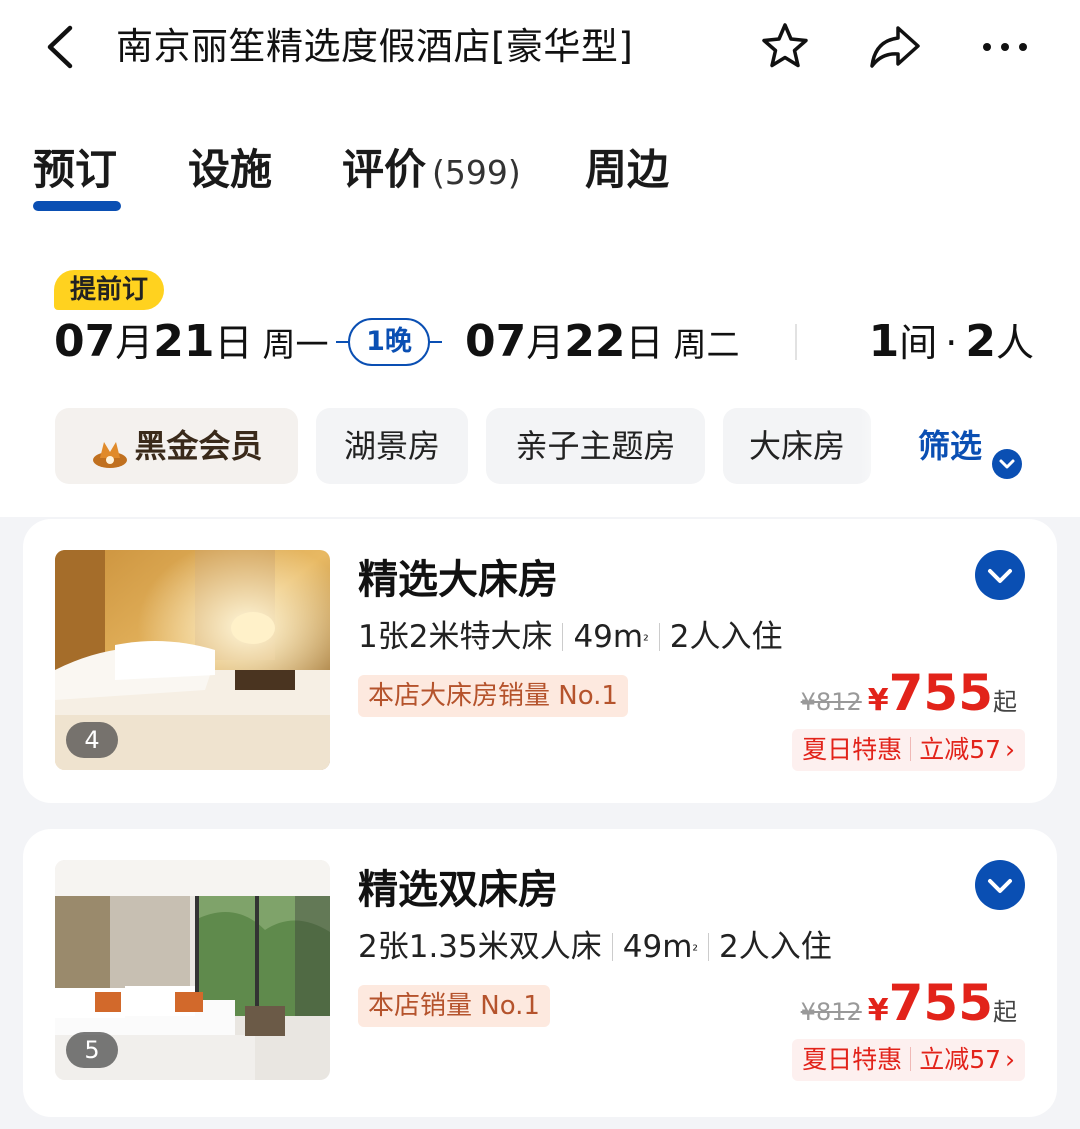 This screenshot has height=1129, width=1080. Describe the element at coordinates (880, 446) in the screenshot. I see `scroll-fade` at that location.